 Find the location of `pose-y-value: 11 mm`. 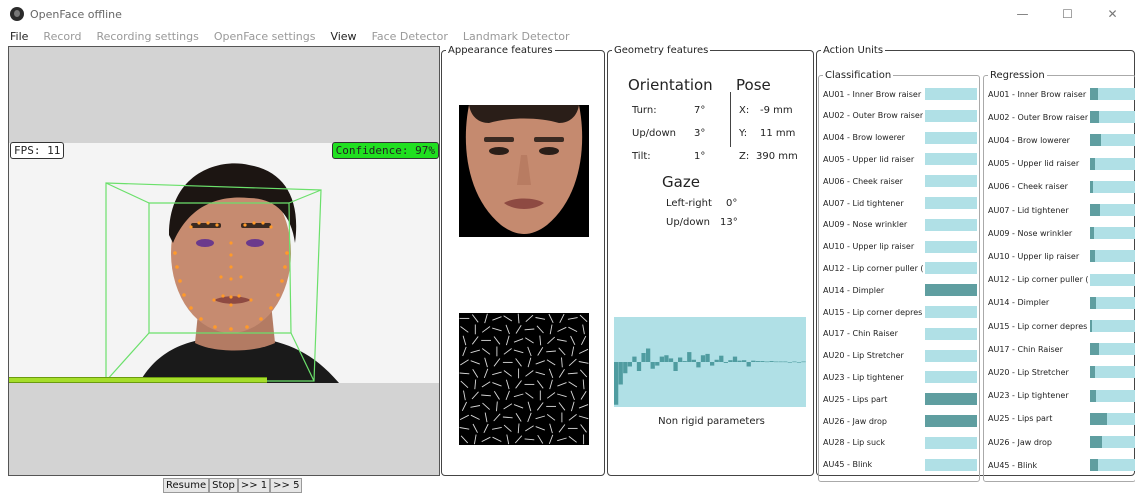

pose-y-value: 11 mm is located at coordinates (778, 133).